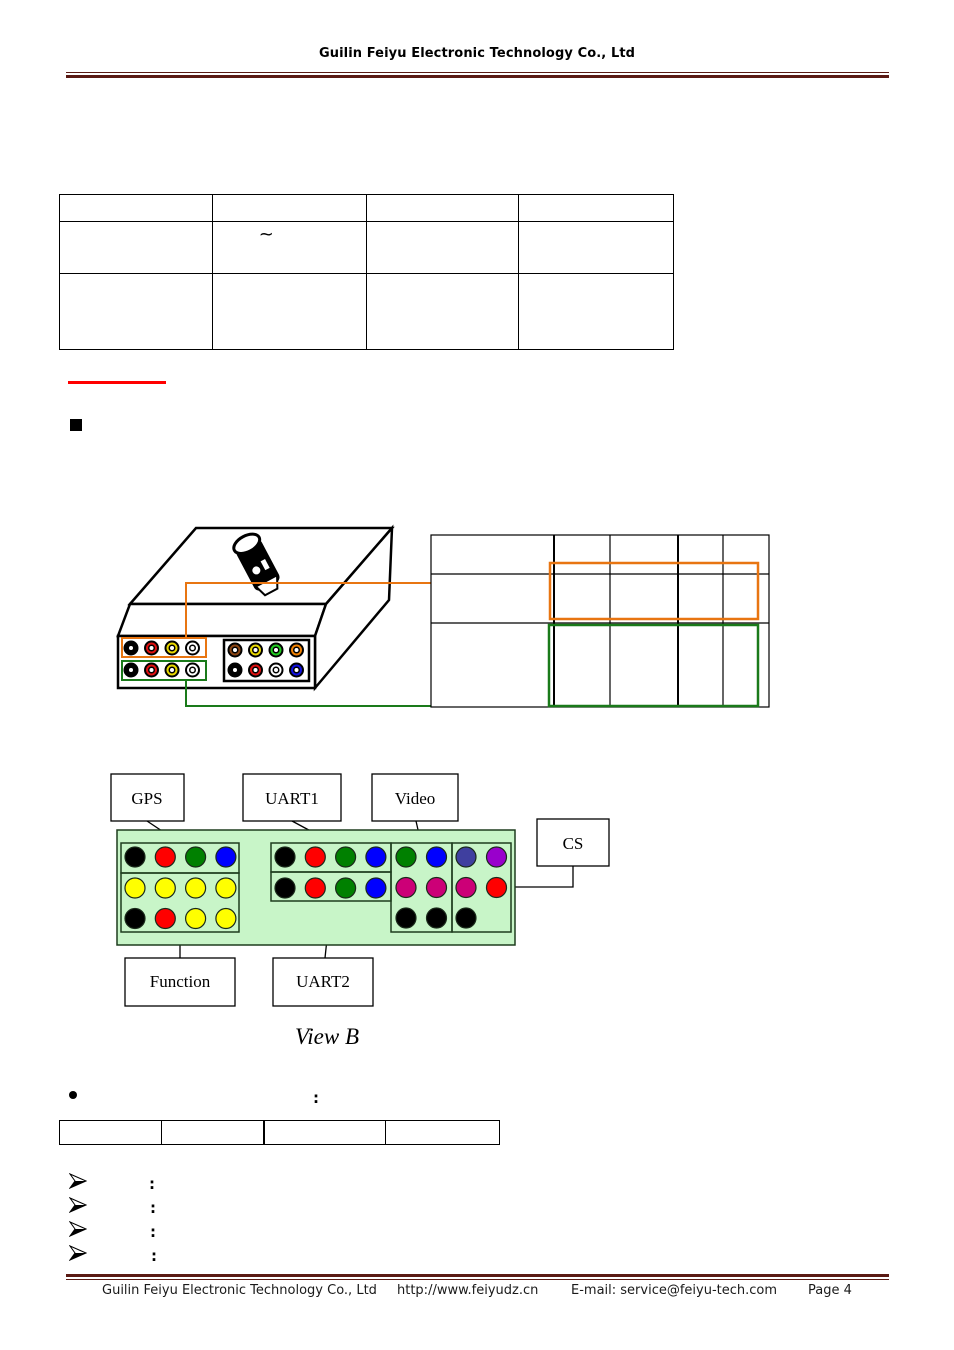 This screenshot has width=954, height=1350. Describe the element at coordinates (117, 382) in the screenshot. I see `section-heading-underline` at that location.